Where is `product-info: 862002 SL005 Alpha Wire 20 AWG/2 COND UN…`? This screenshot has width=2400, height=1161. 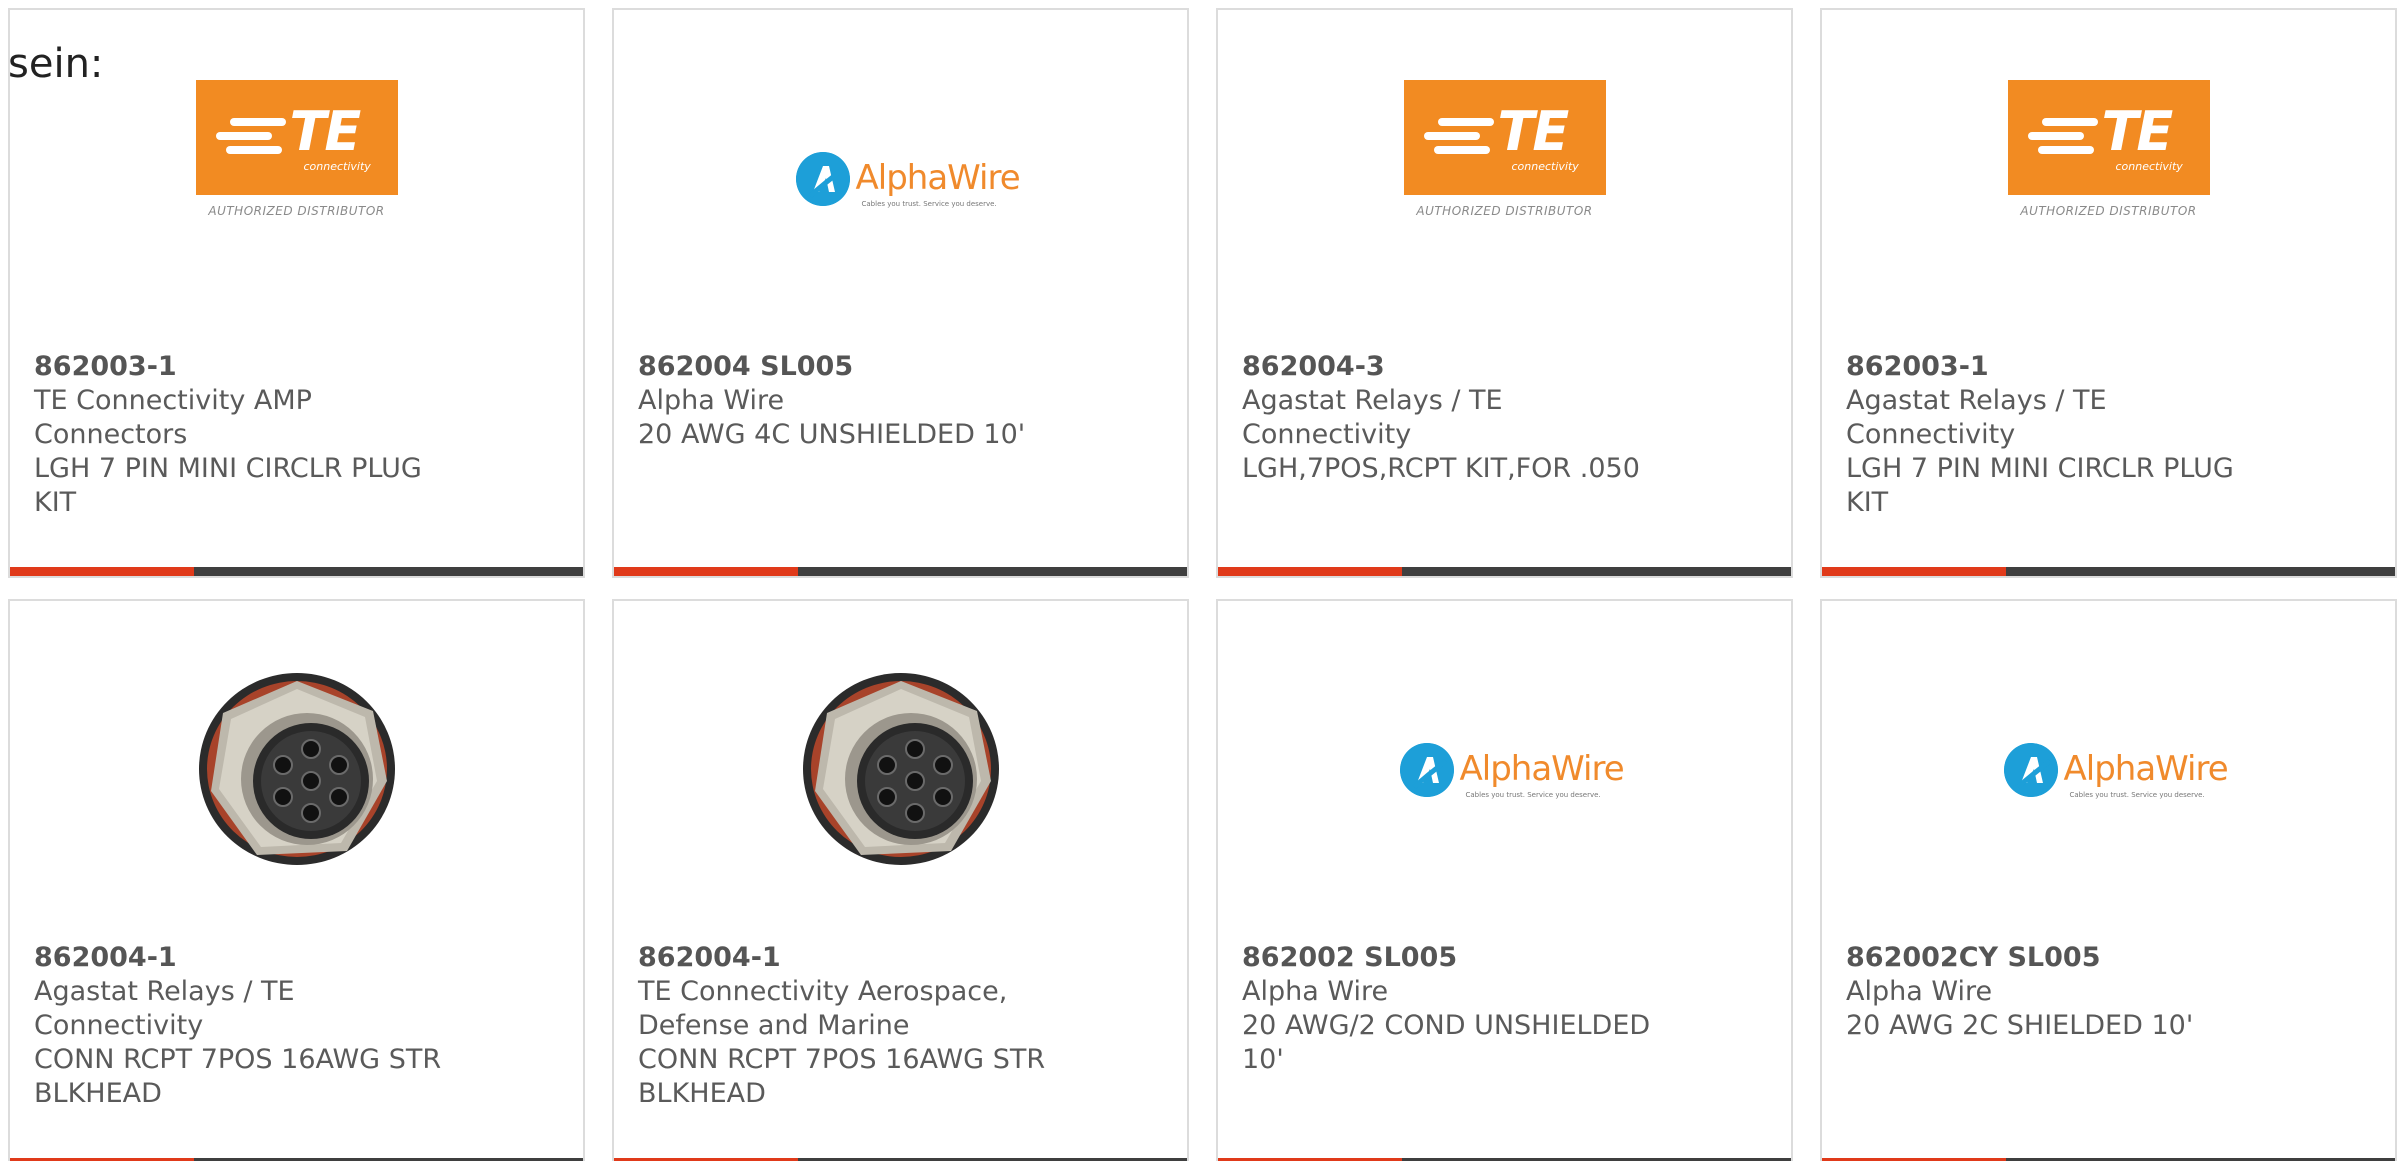 product-info: 862002 SL005 Alpha Wire 20 AWG/2 COND UN… is located at coordinates (1452, 1009).